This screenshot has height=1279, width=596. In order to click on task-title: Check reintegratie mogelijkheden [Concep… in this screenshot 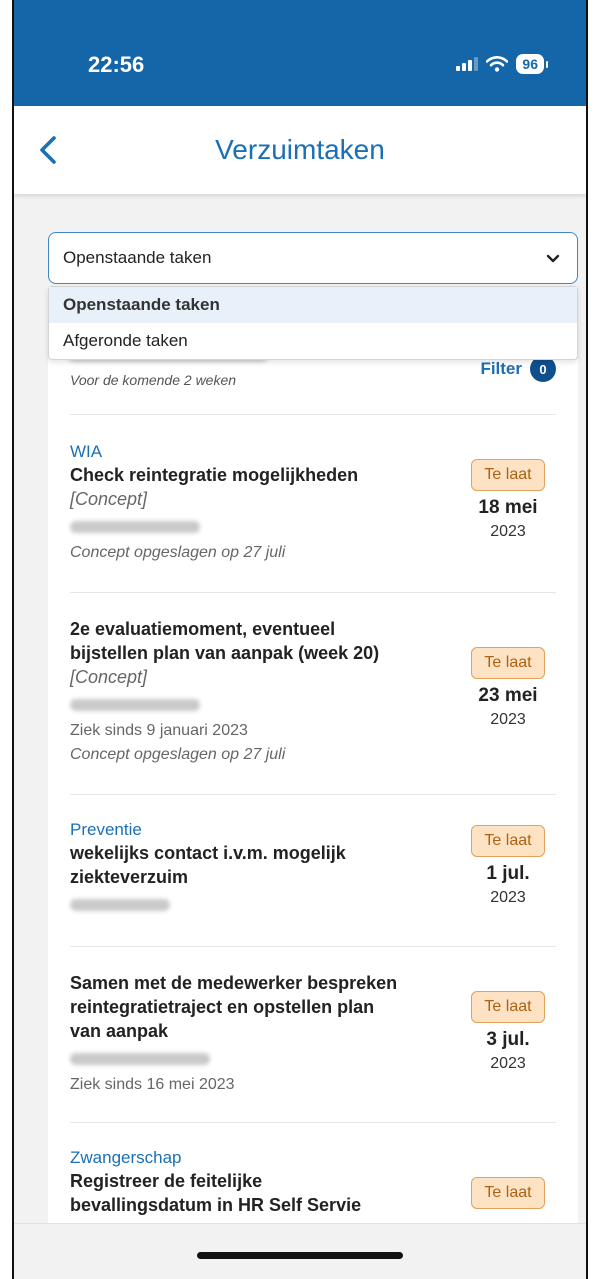, I will do `click(235, 487)`.